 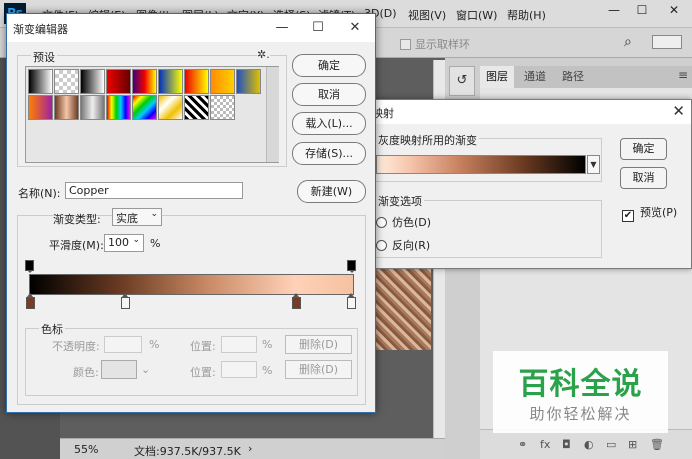 What do you see at coordinates (86, 449) in the screenshot?
I see `zoom-level: 55%` at bounding box center [86, 449].